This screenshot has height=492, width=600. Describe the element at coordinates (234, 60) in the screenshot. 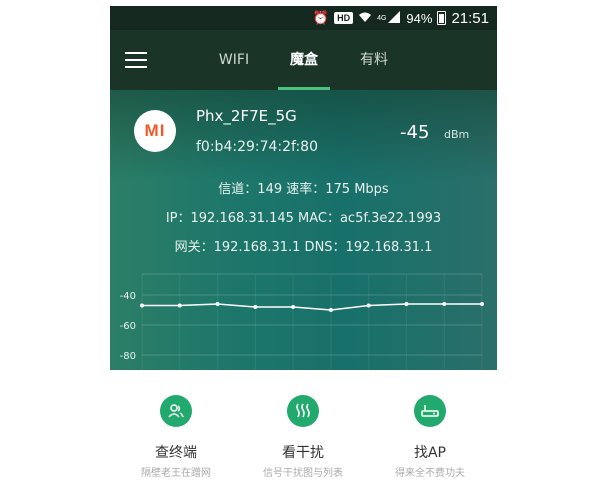

I see `tab-wifi: WIFI` at that location.